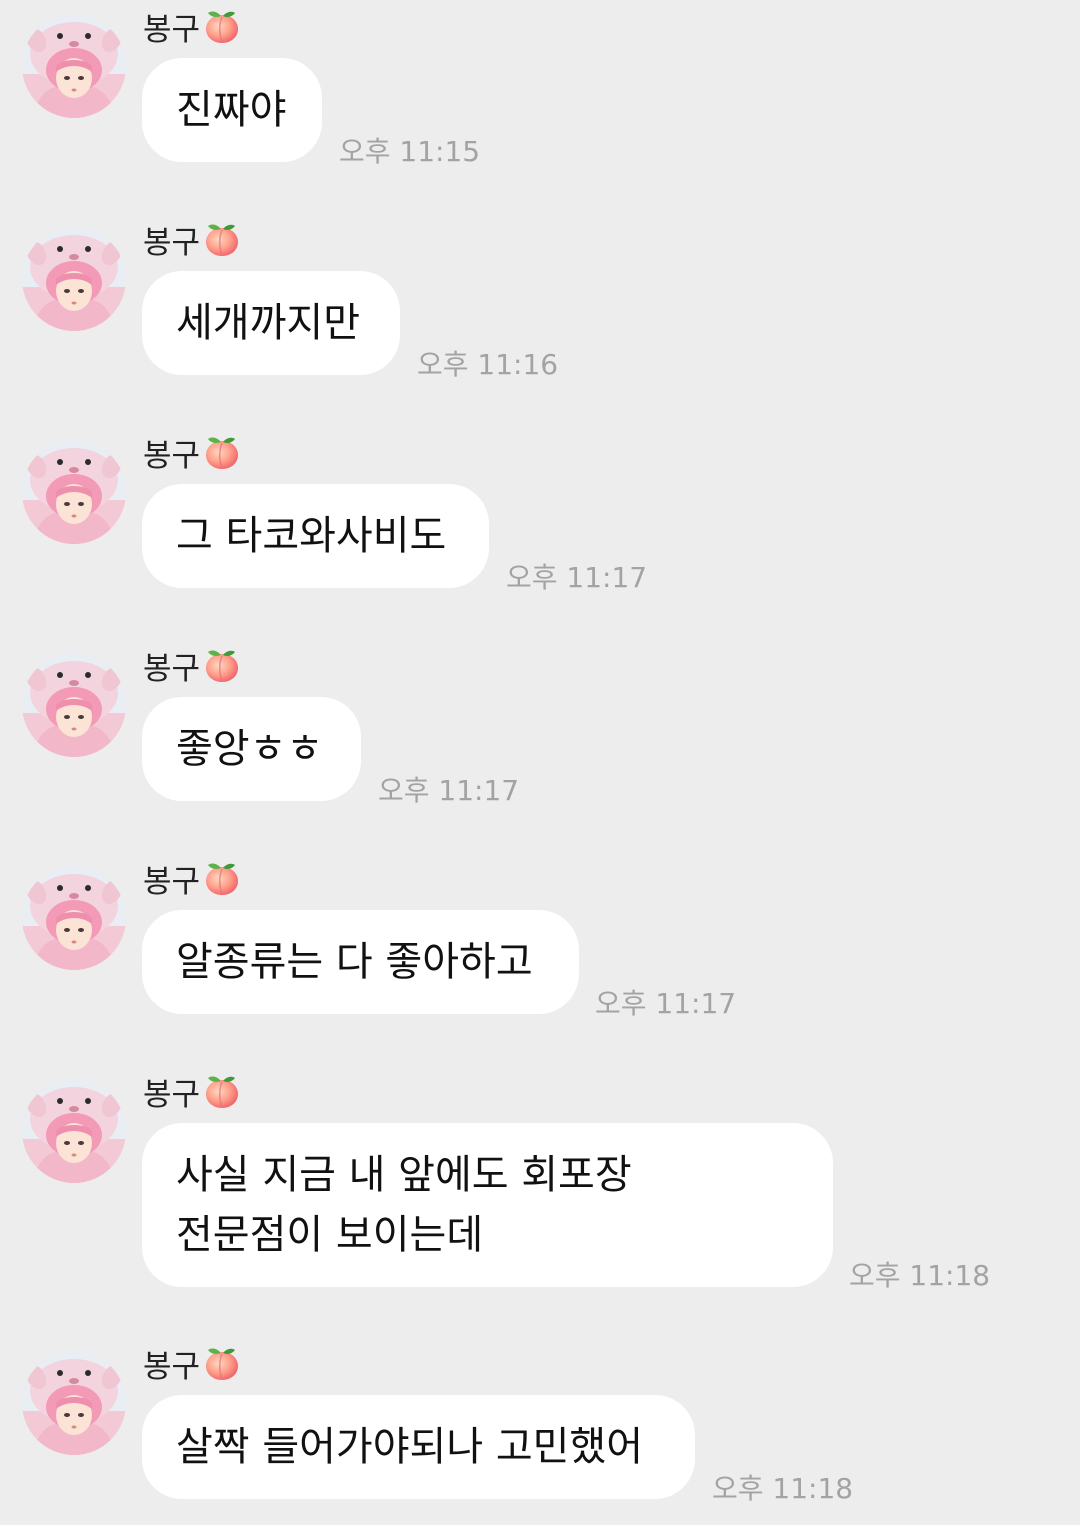  I want to click on message-text: 알종류는 다 좋아하고, so click(354, 962).